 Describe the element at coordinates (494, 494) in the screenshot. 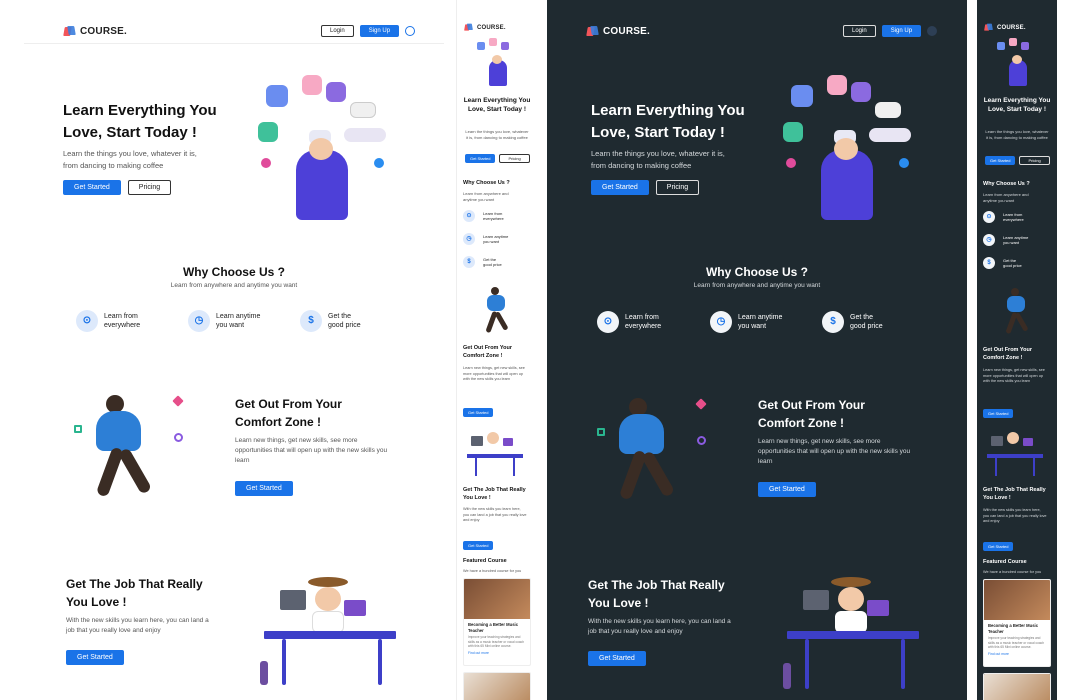

I see `job-title: Get The Job That Really You Love !` at that location.